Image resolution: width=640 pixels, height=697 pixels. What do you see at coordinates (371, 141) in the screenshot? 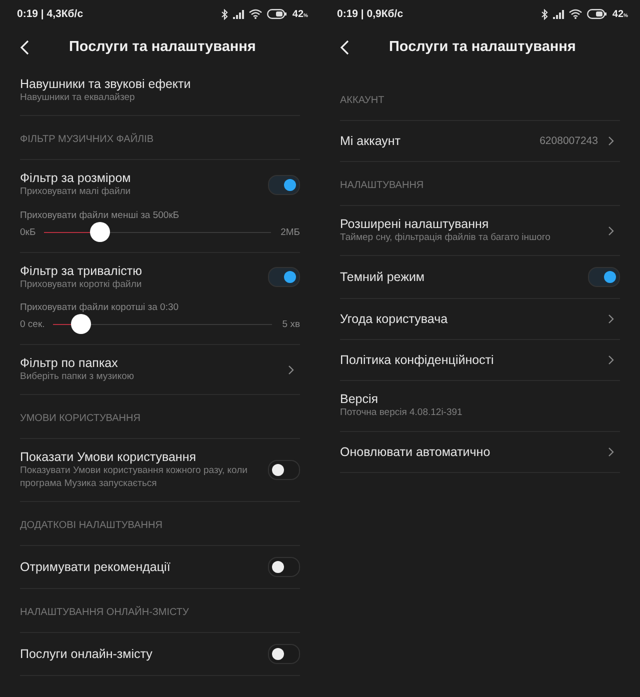
I see `setting-title: Мі аккаунт` at bounding box center [371, 141].